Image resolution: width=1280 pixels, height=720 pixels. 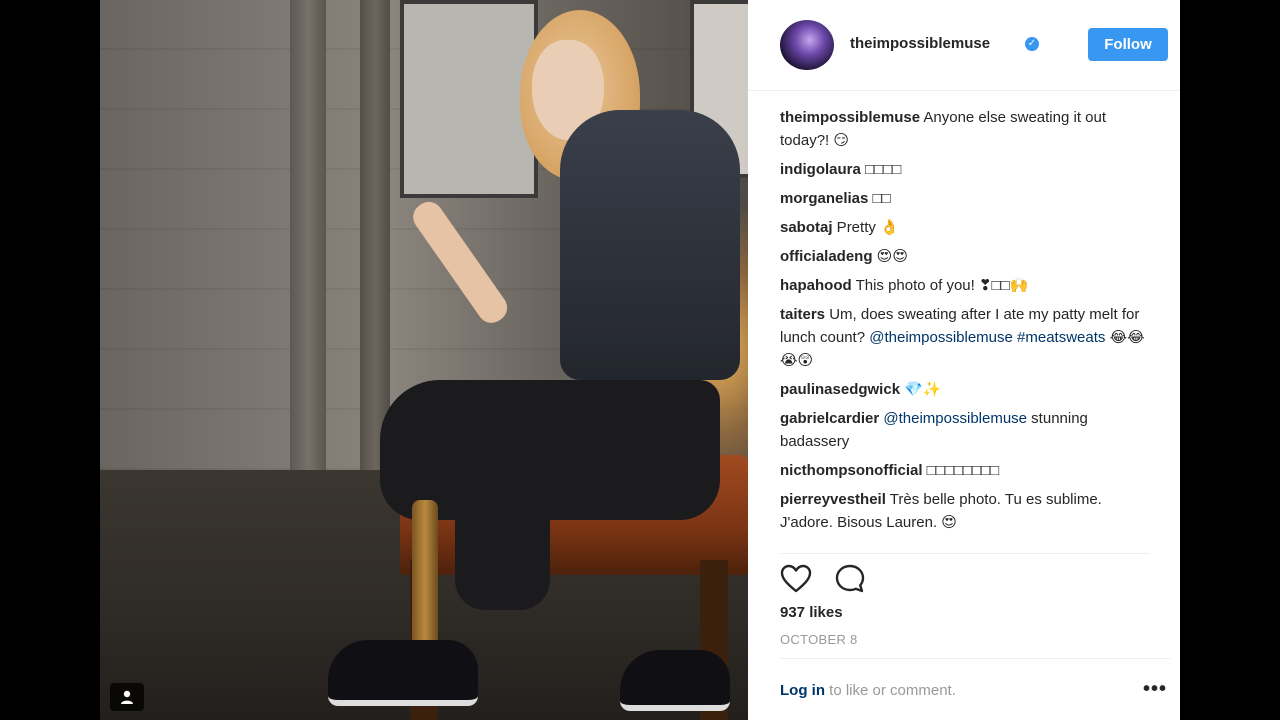 What do you see at coordinates (965, 389) in the screenshot?
I see `comment-item: paulinasedgwick 💎✨` at bounding box center [965, 389].